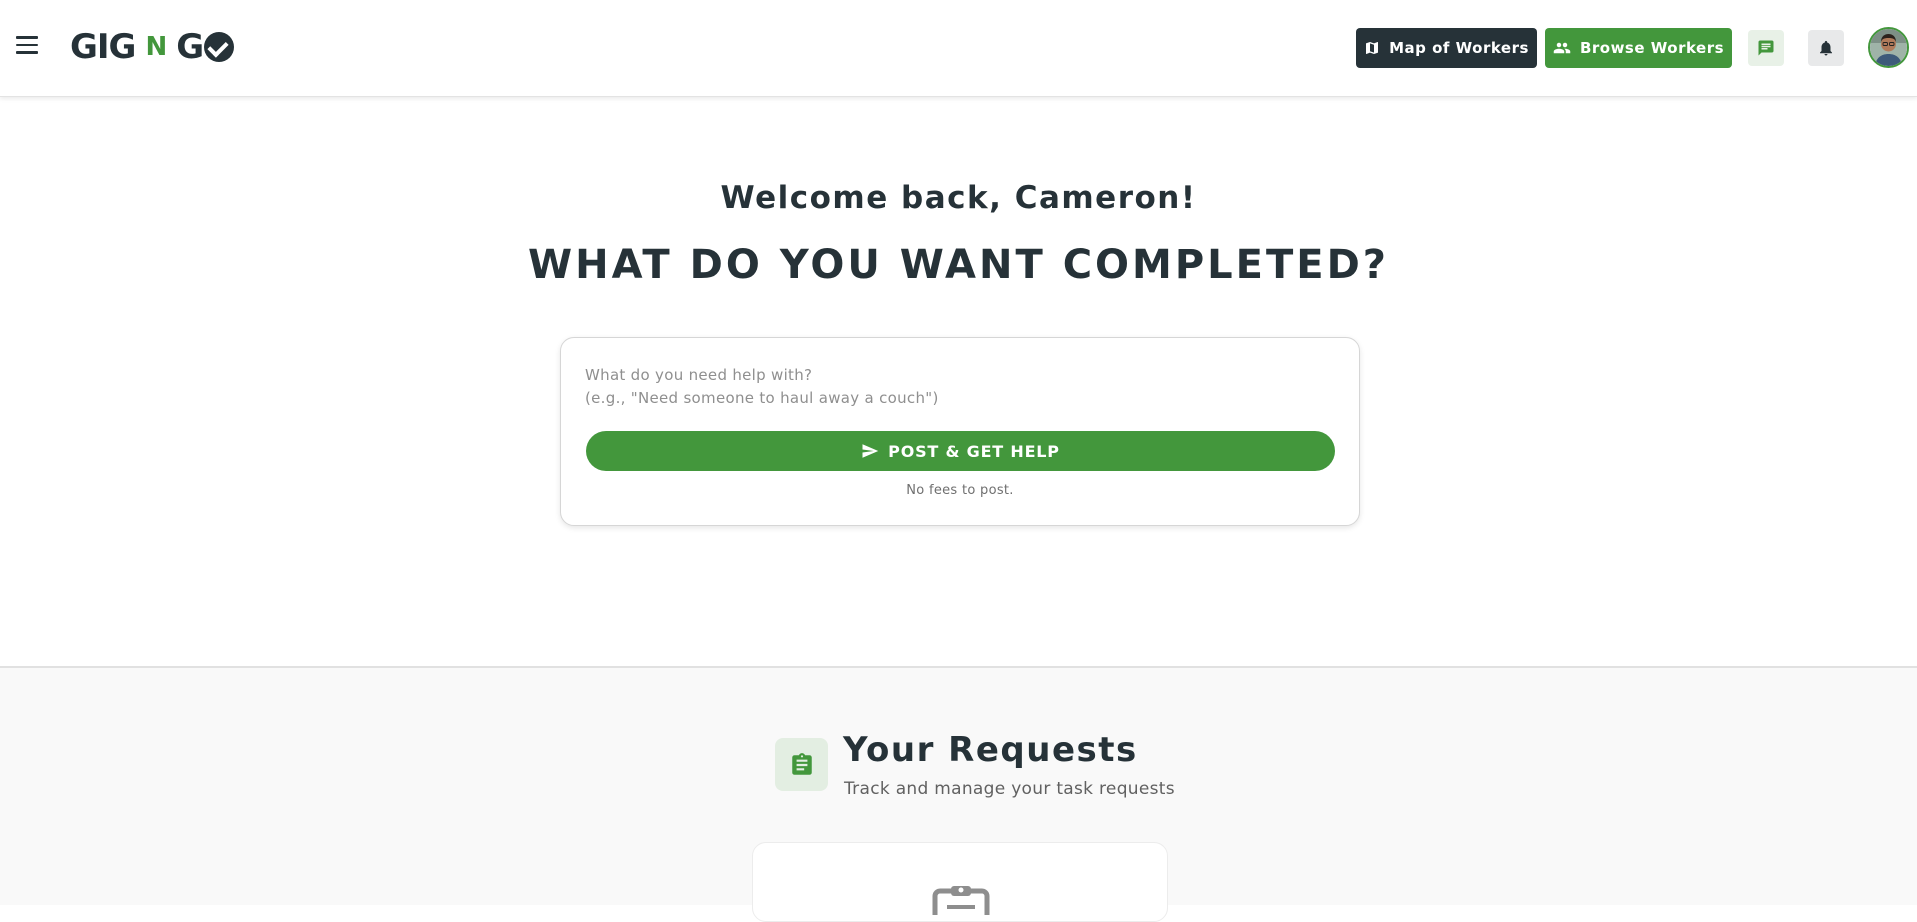 This screenshot has width=1917, height=922. I want to click on post-task-card: POST & GET HELP No fees to post., so click(960, 431).